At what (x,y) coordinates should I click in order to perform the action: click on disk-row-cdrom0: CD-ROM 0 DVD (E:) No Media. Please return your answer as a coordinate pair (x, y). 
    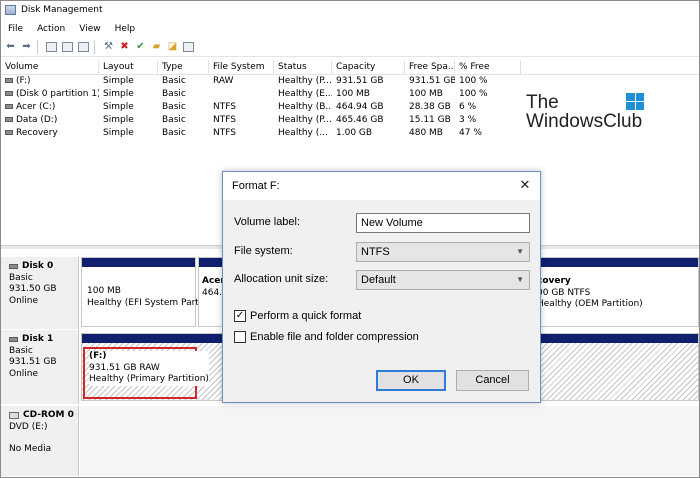
    Looking at the image, I should click on (350, 441).